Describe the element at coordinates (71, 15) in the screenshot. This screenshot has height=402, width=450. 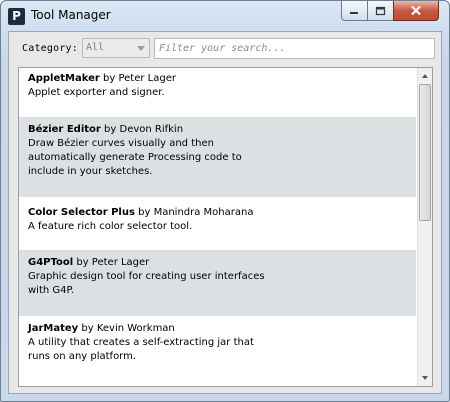
I see `window-title: Tool Manager` at that location.